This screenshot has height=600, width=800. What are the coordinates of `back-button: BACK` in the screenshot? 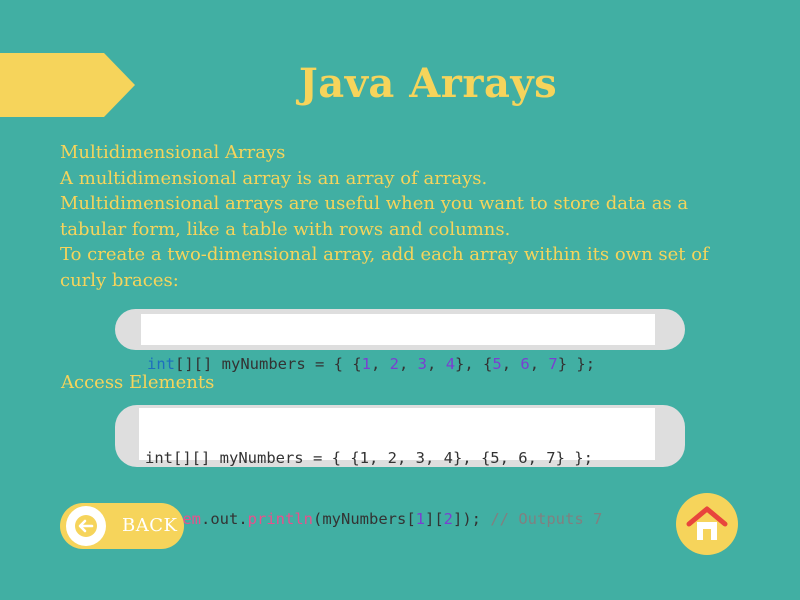 It's located at (122, 526).